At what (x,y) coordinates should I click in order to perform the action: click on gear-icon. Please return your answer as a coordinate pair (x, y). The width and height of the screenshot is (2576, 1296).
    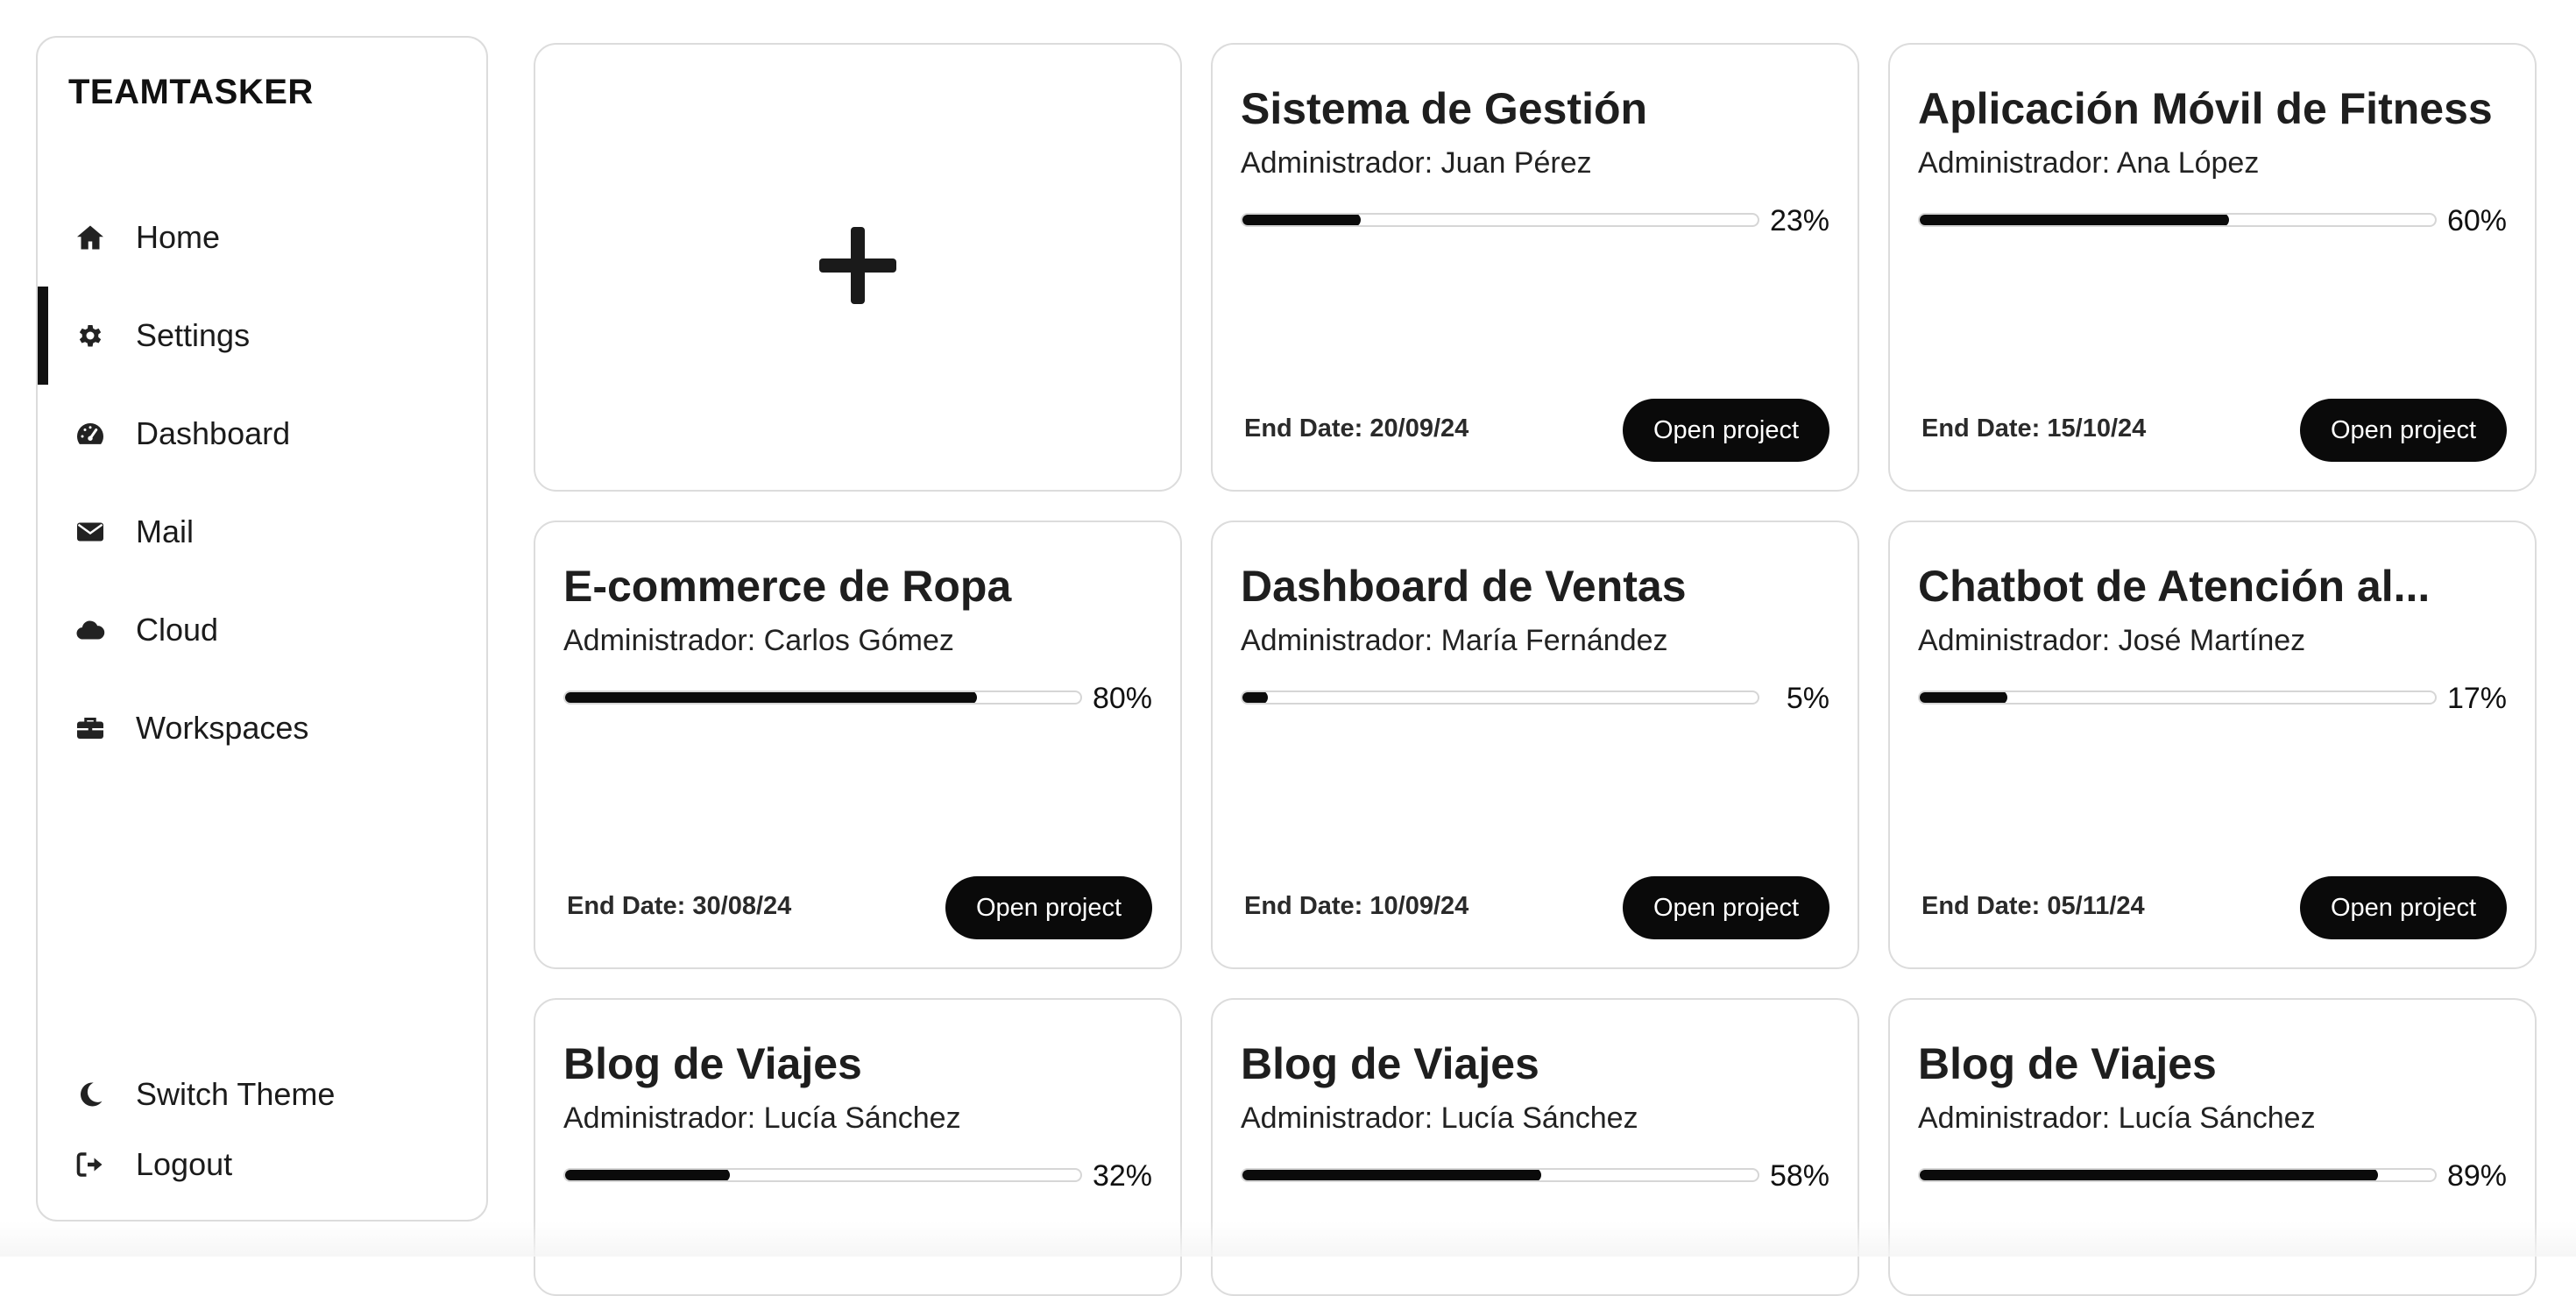
    Looking at the image, I should click on (90, 335).